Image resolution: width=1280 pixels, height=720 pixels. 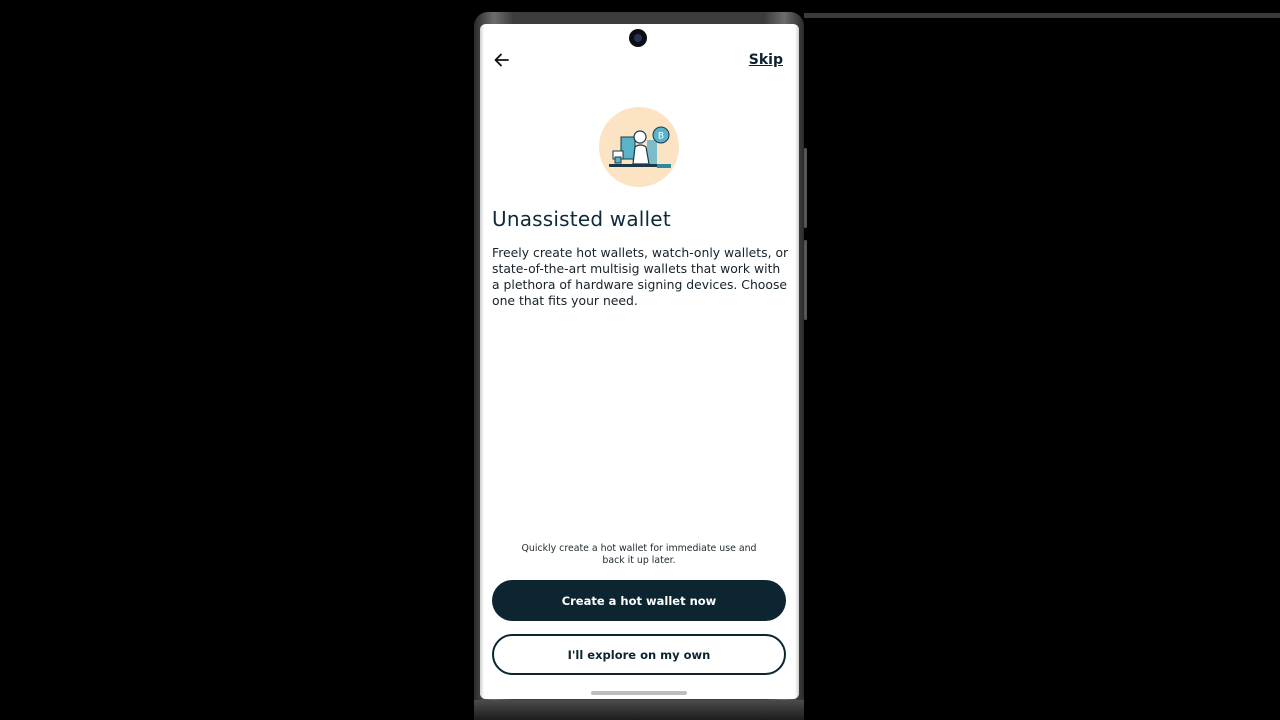 What do you see at coordinates (638, 38) in the screenshot?
I see `front-camera` at bounding box center [638, 38].